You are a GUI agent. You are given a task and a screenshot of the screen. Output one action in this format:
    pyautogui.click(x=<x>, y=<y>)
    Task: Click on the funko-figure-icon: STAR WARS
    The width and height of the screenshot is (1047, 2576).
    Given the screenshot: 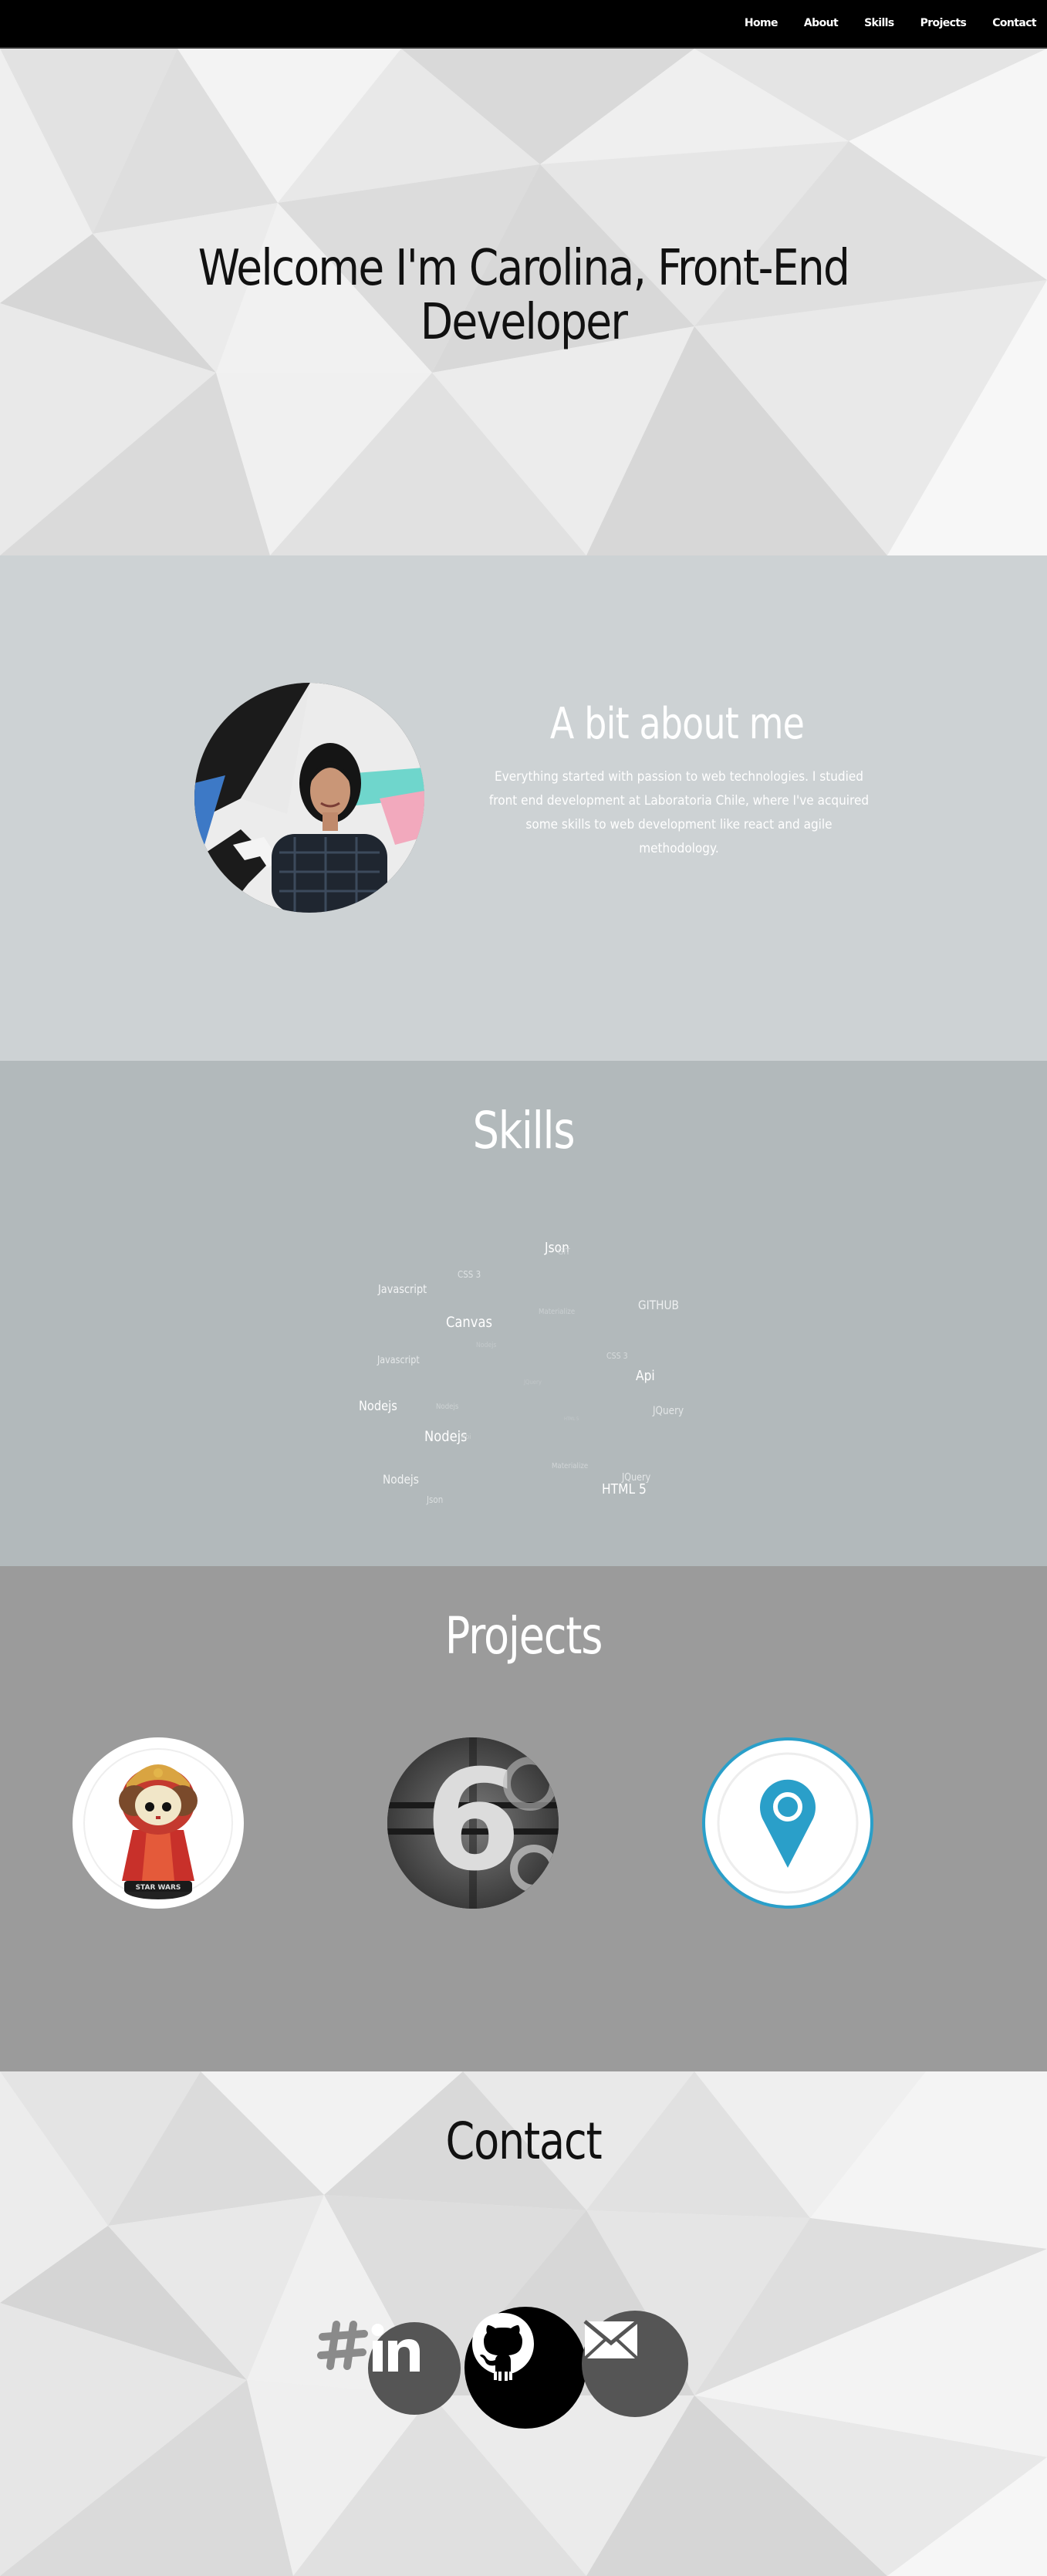 What is the action you would take?
    pyautogui.click(x=158, y=1823)
    